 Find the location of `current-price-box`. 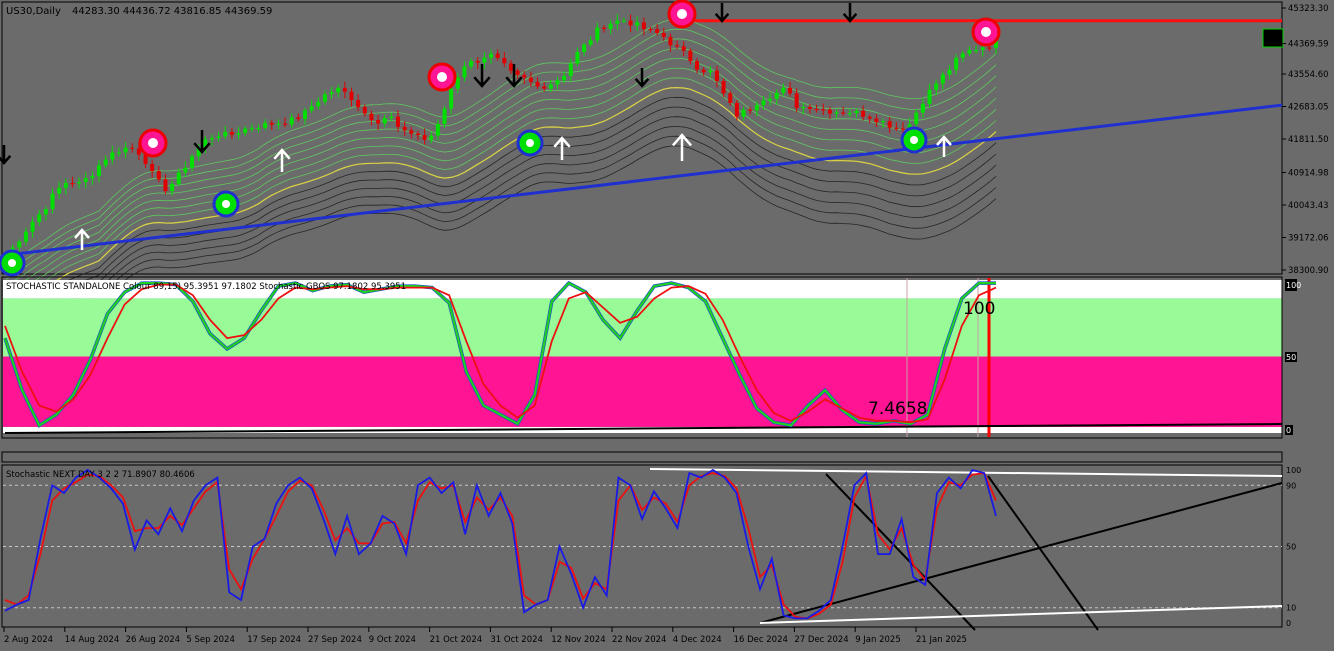

current-price-box is located at coordinates (1273, 38).